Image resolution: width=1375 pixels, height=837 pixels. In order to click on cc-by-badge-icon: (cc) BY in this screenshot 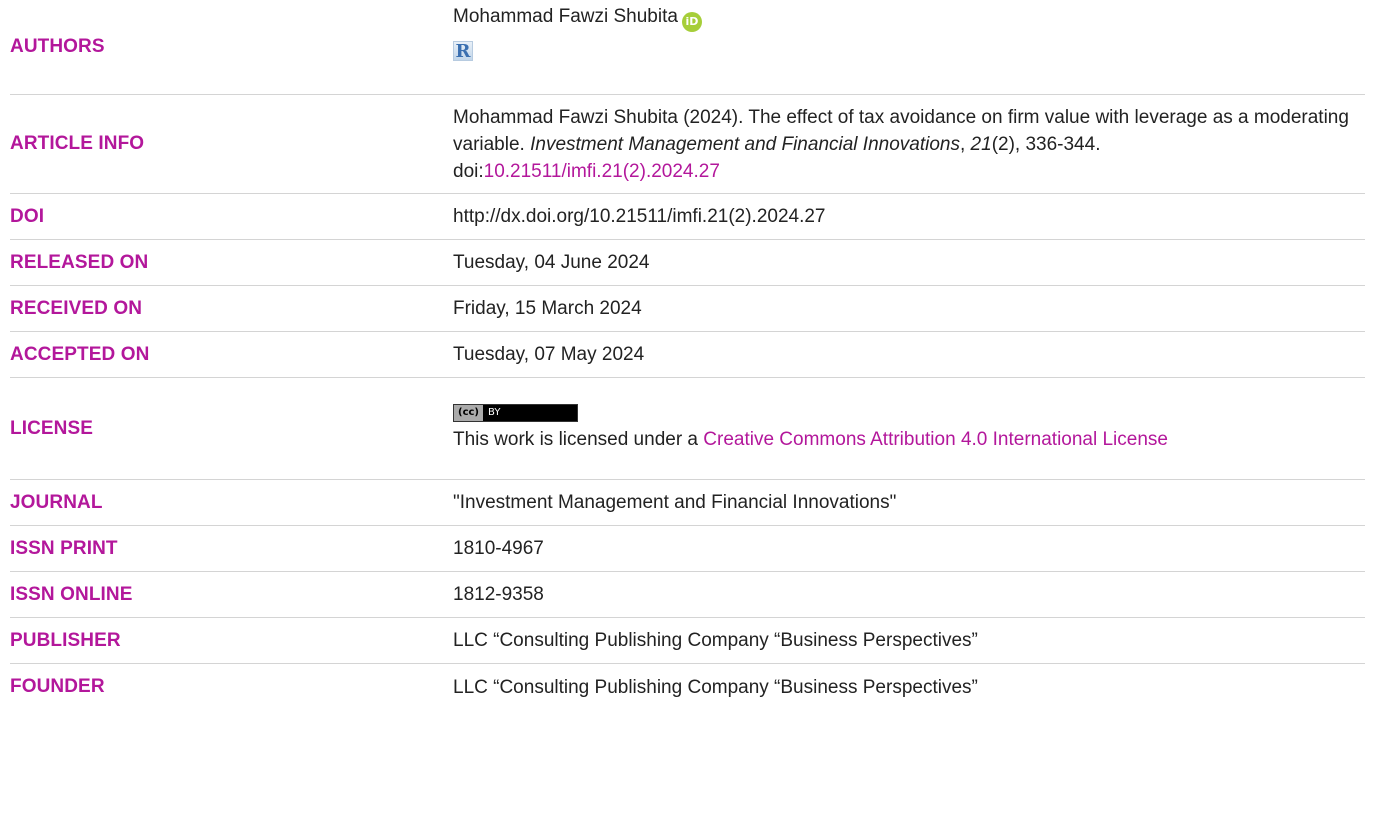, I will do `click(515, 413)`.